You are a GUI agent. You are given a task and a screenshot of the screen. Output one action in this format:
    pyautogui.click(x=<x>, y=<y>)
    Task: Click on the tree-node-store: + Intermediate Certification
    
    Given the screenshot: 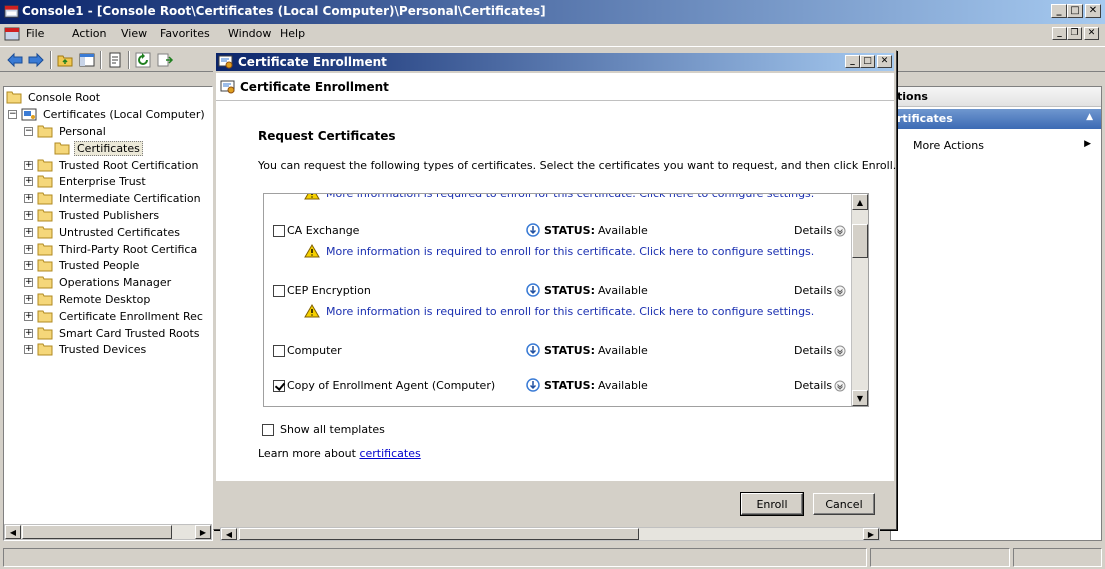 What is the action you would take?
    pyautogui.click(x=113, y=199)
    